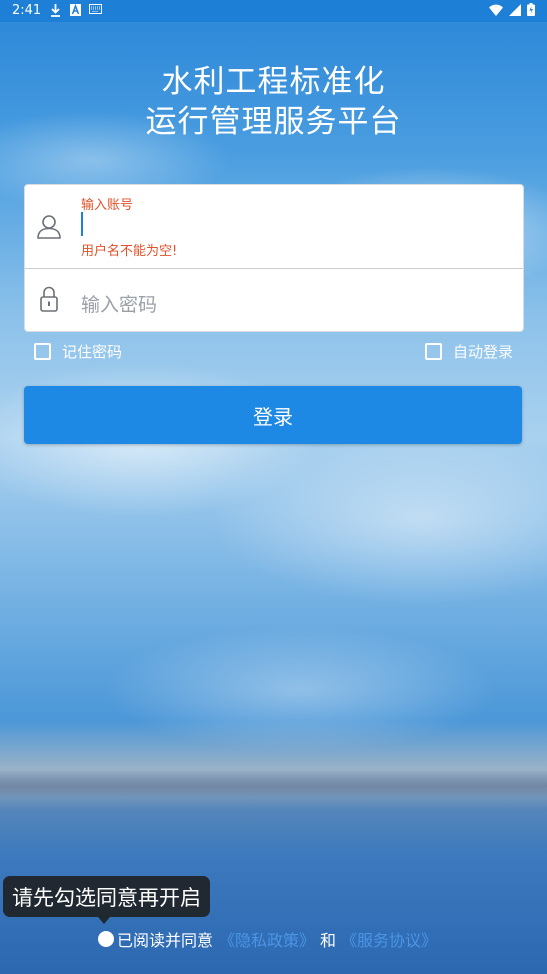 The width and height of the screenshot is (547, 974). I want to click on a-icon, so click(75, 11).